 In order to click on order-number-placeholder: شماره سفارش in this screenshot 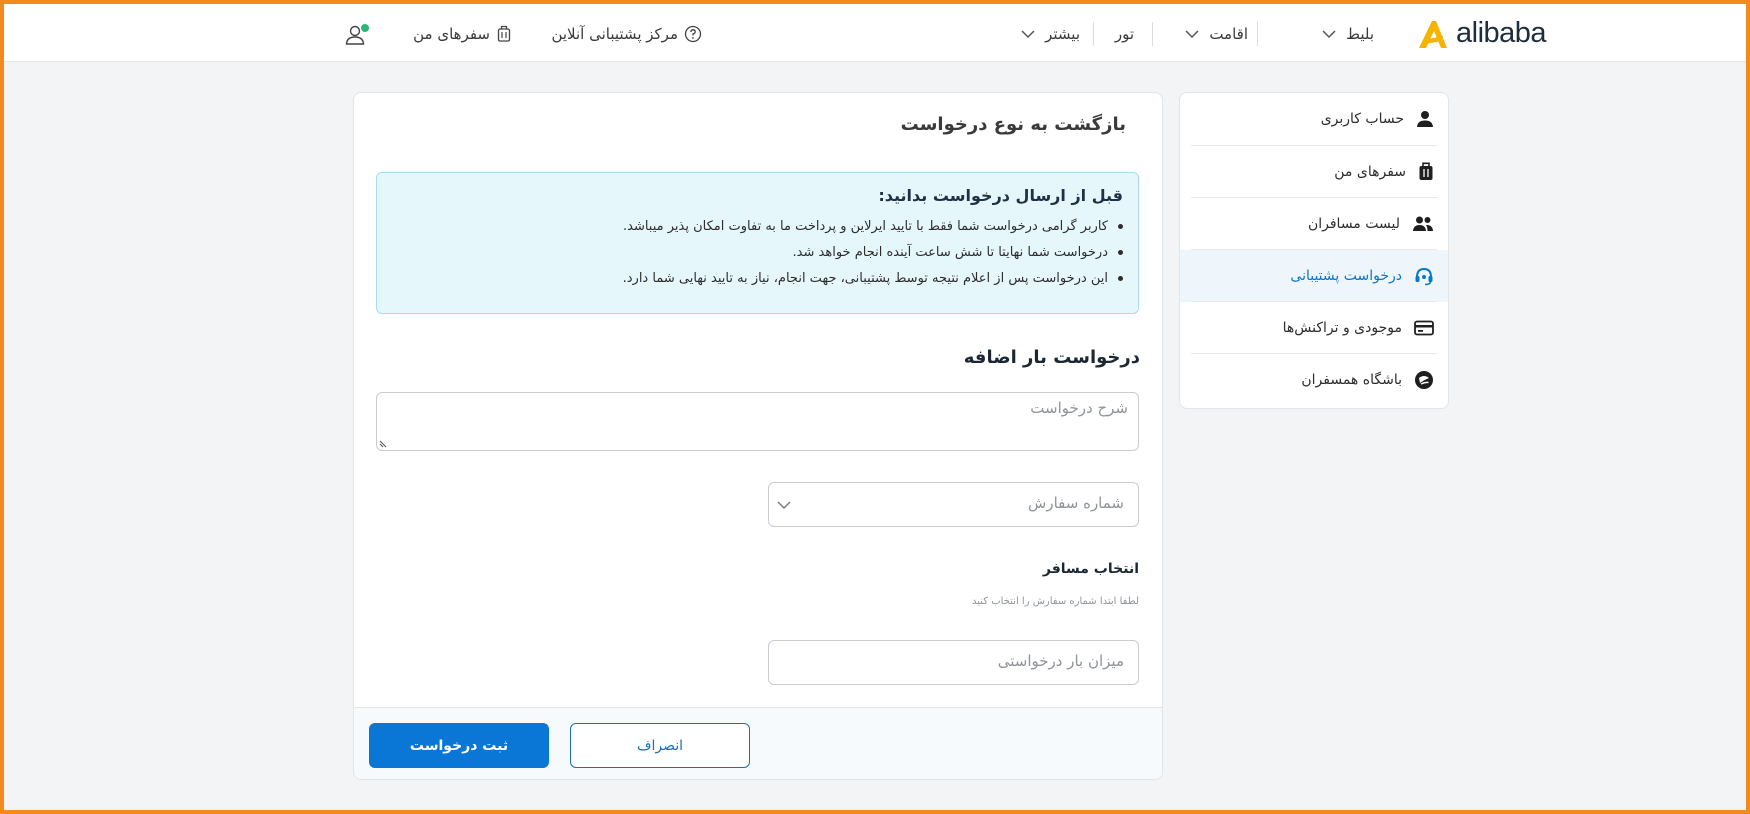, I will do `click(1076, 503)`.